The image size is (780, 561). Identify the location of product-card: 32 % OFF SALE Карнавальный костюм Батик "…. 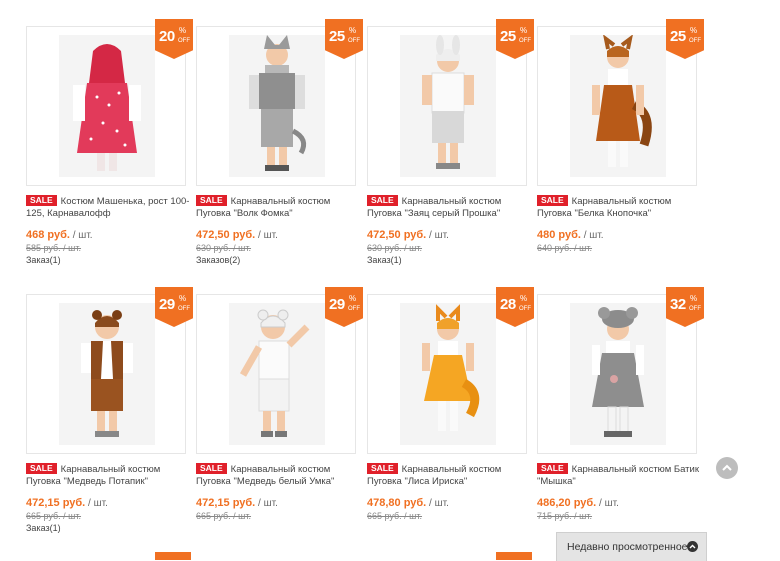
(620, 405).